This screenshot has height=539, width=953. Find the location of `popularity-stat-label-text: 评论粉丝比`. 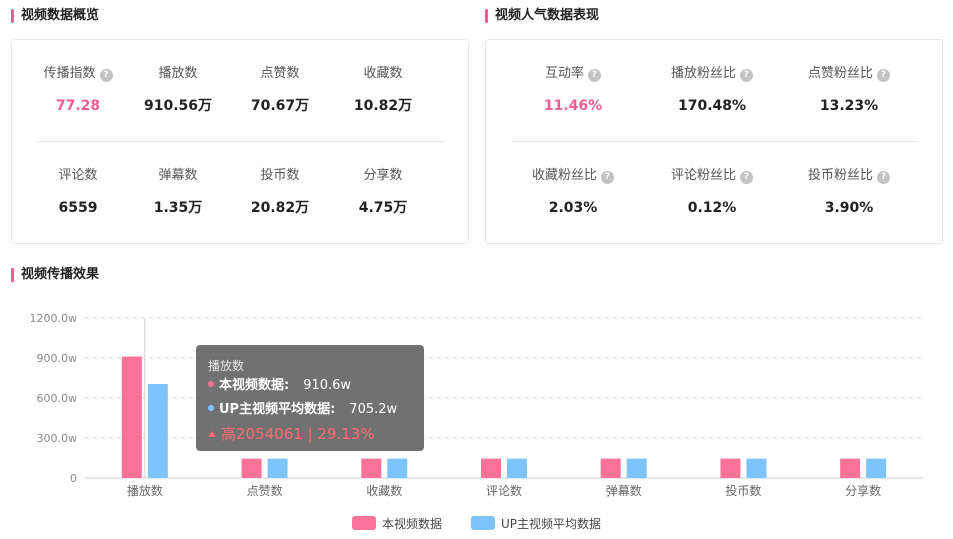

popularity-stat-label-text: 评论粉丝比 is located at coordinates (703, 175).